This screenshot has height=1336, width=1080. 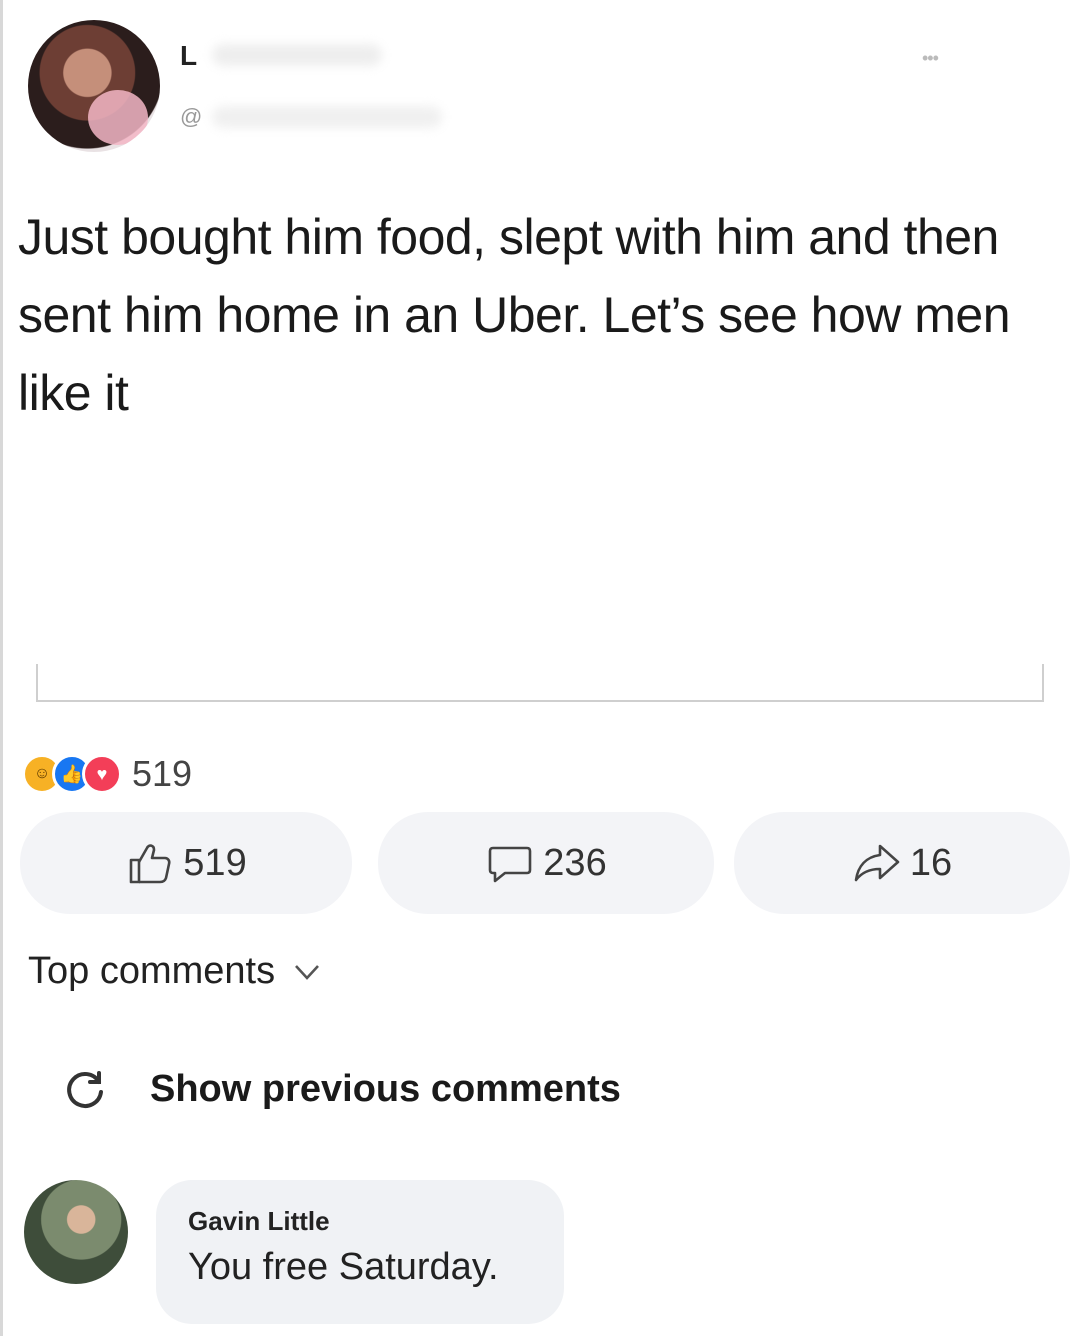 I want to click on share-button: 16, so click(x=902, y=863).